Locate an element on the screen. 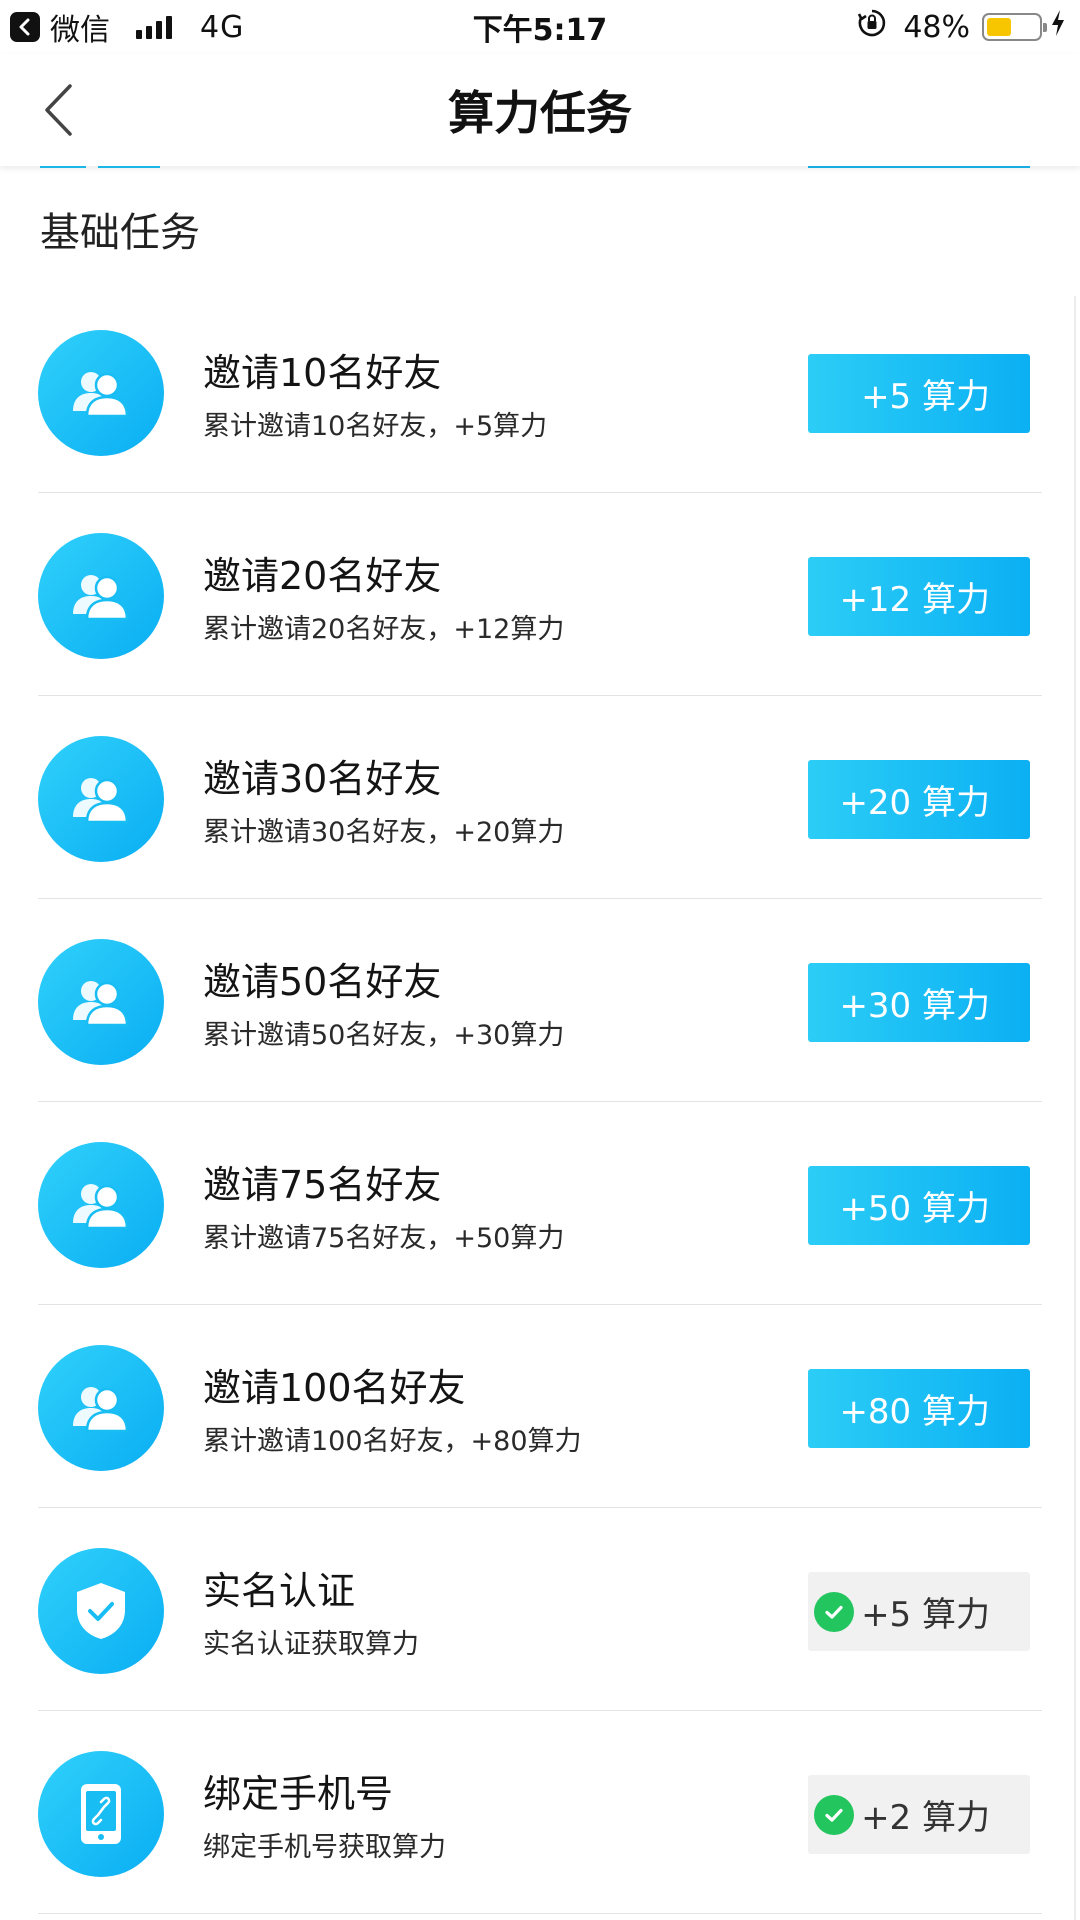 This screenshot has height=1920, width=1080. status-right: 48% is located at coordinates (961, 27).